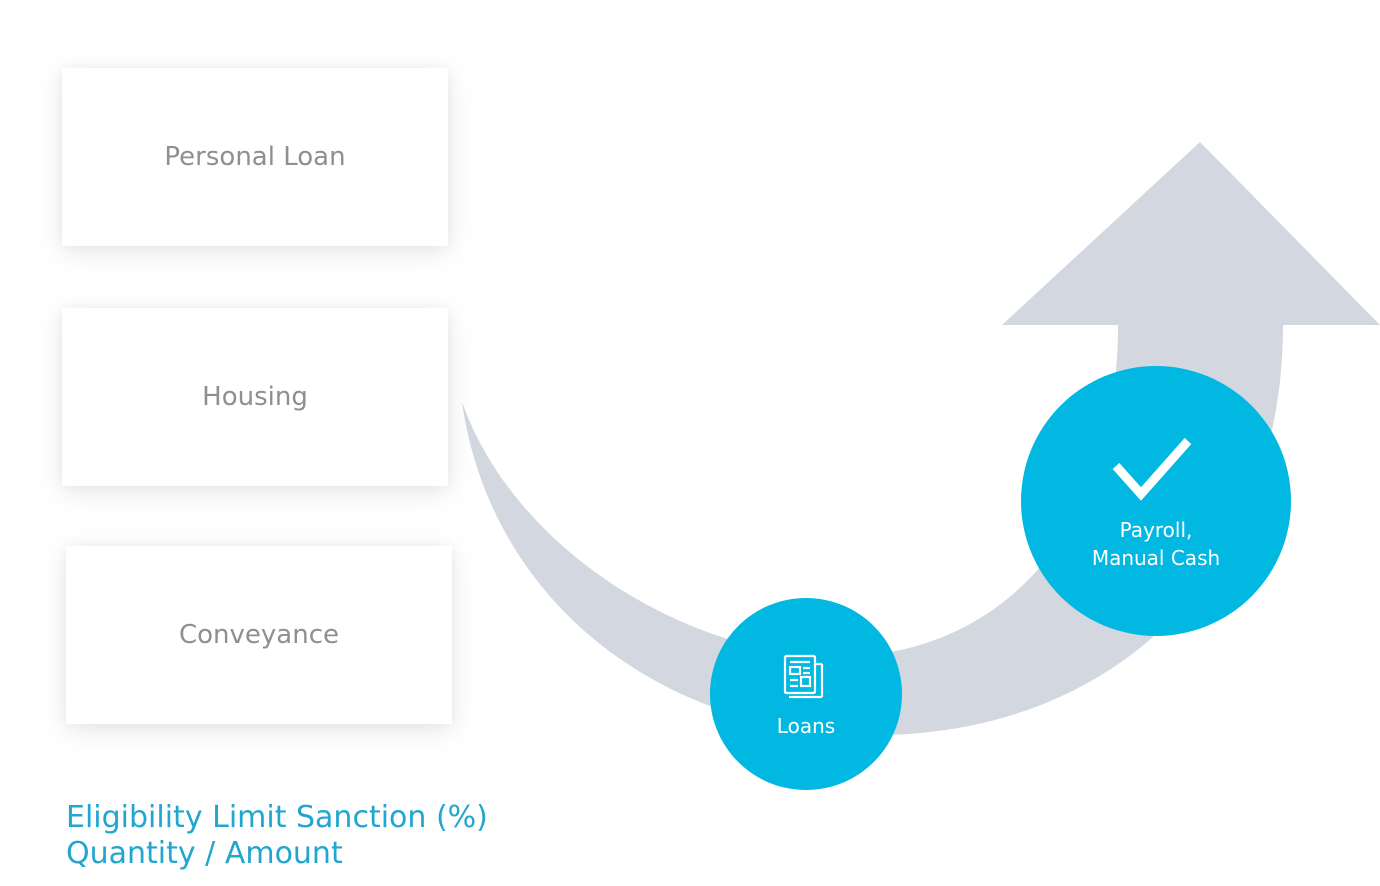 The height and width of the screenshot is (886, 1380). I want to click on card-housing: Housing, so click(255, 397).